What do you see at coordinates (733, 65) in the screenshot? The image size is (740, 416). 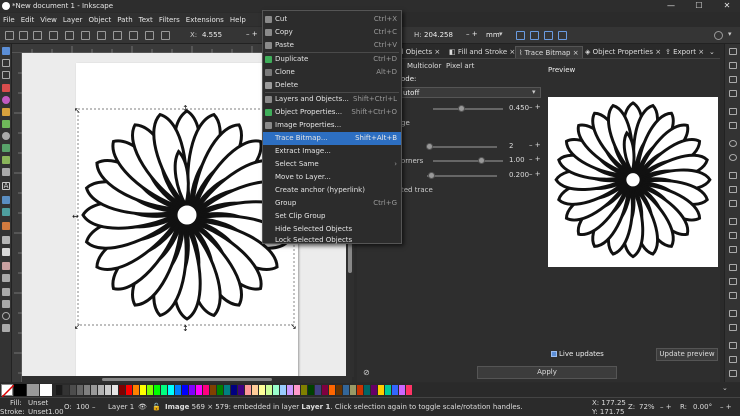 I see `open-icon` at bounding box center [733, 65].